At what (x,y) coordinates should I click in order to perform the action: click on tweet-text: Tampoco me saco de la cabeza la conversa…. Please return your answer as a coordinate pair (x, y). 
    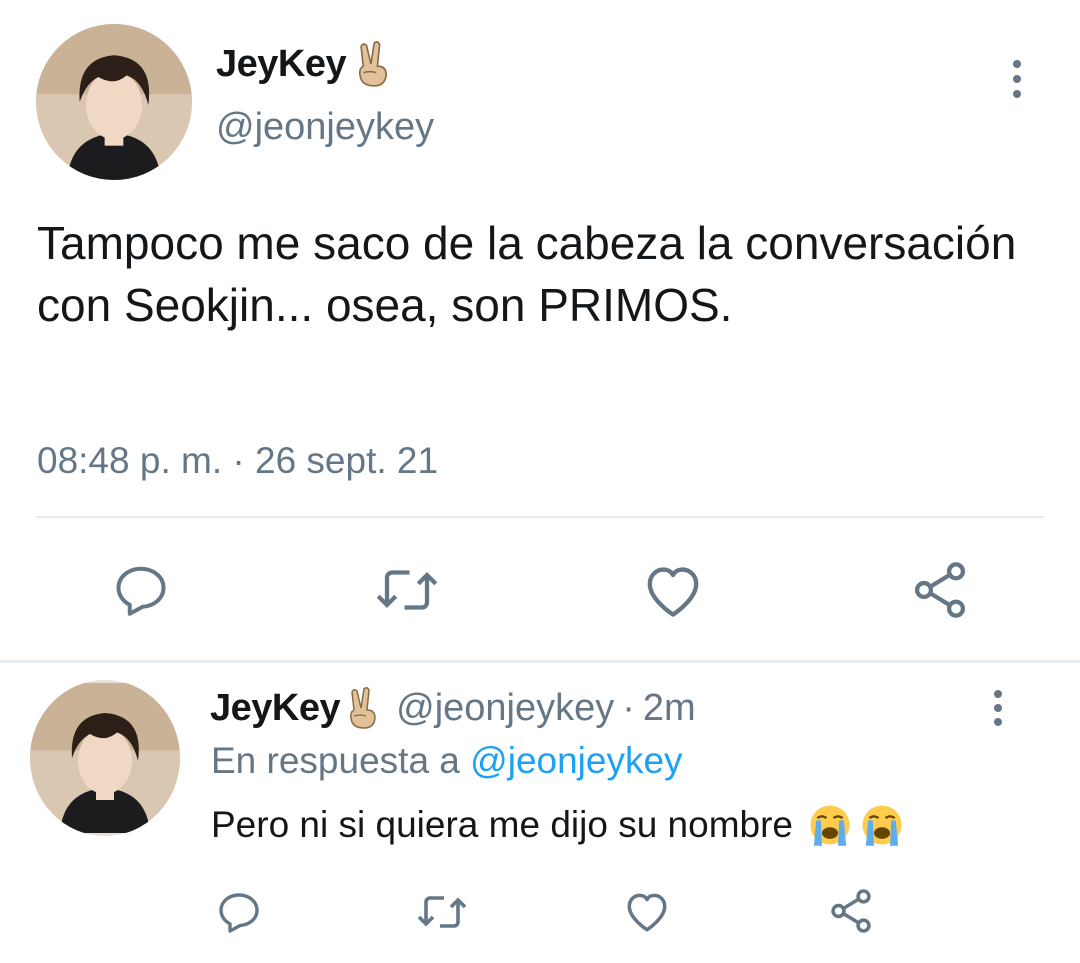
    Looking at the image, I should click on (527, 274).